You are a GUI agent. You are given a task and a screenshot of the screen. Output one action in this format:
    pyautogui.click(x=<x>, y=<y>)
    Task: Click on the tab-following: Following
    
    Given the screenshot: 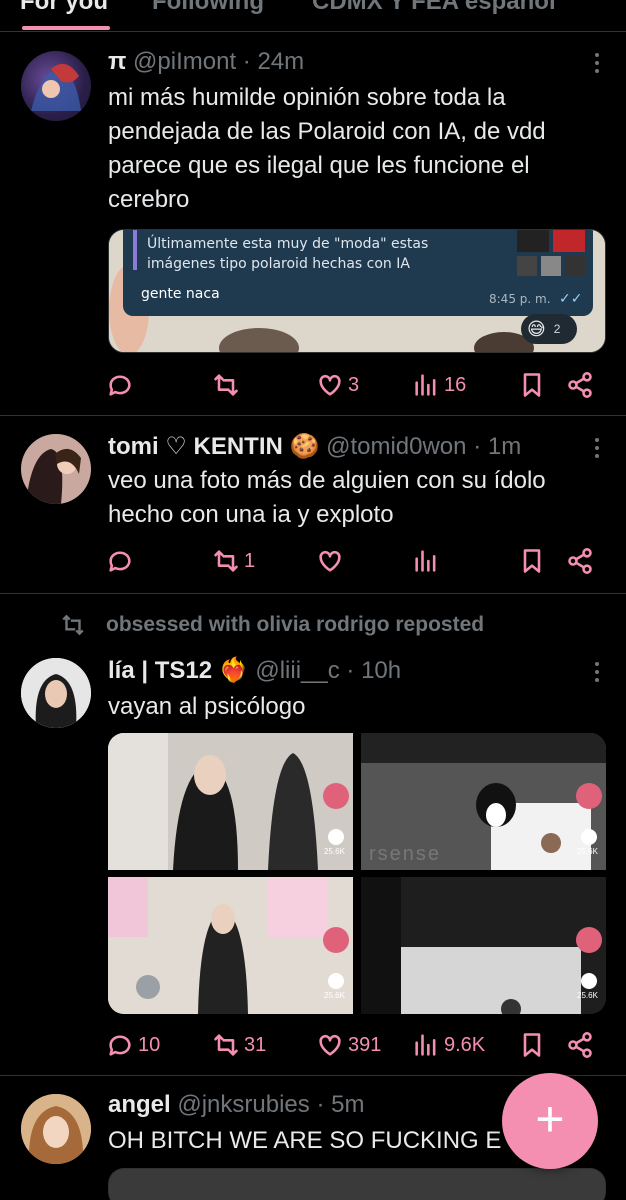 What is the action you would take?
    pyautogui.click(x=208, y=8)
    